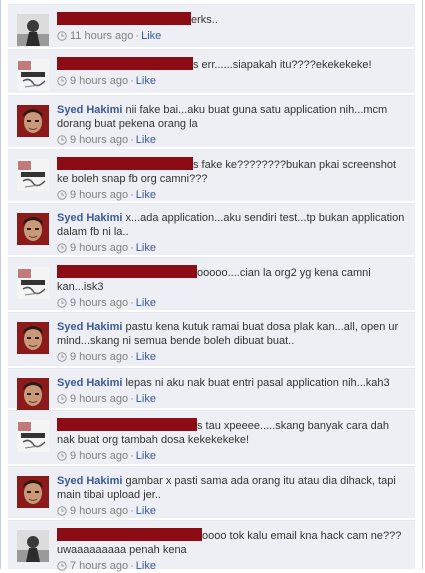  I want to click on comment-text: s err......siapakah itu????ekekekeke!, so click(233, 64).